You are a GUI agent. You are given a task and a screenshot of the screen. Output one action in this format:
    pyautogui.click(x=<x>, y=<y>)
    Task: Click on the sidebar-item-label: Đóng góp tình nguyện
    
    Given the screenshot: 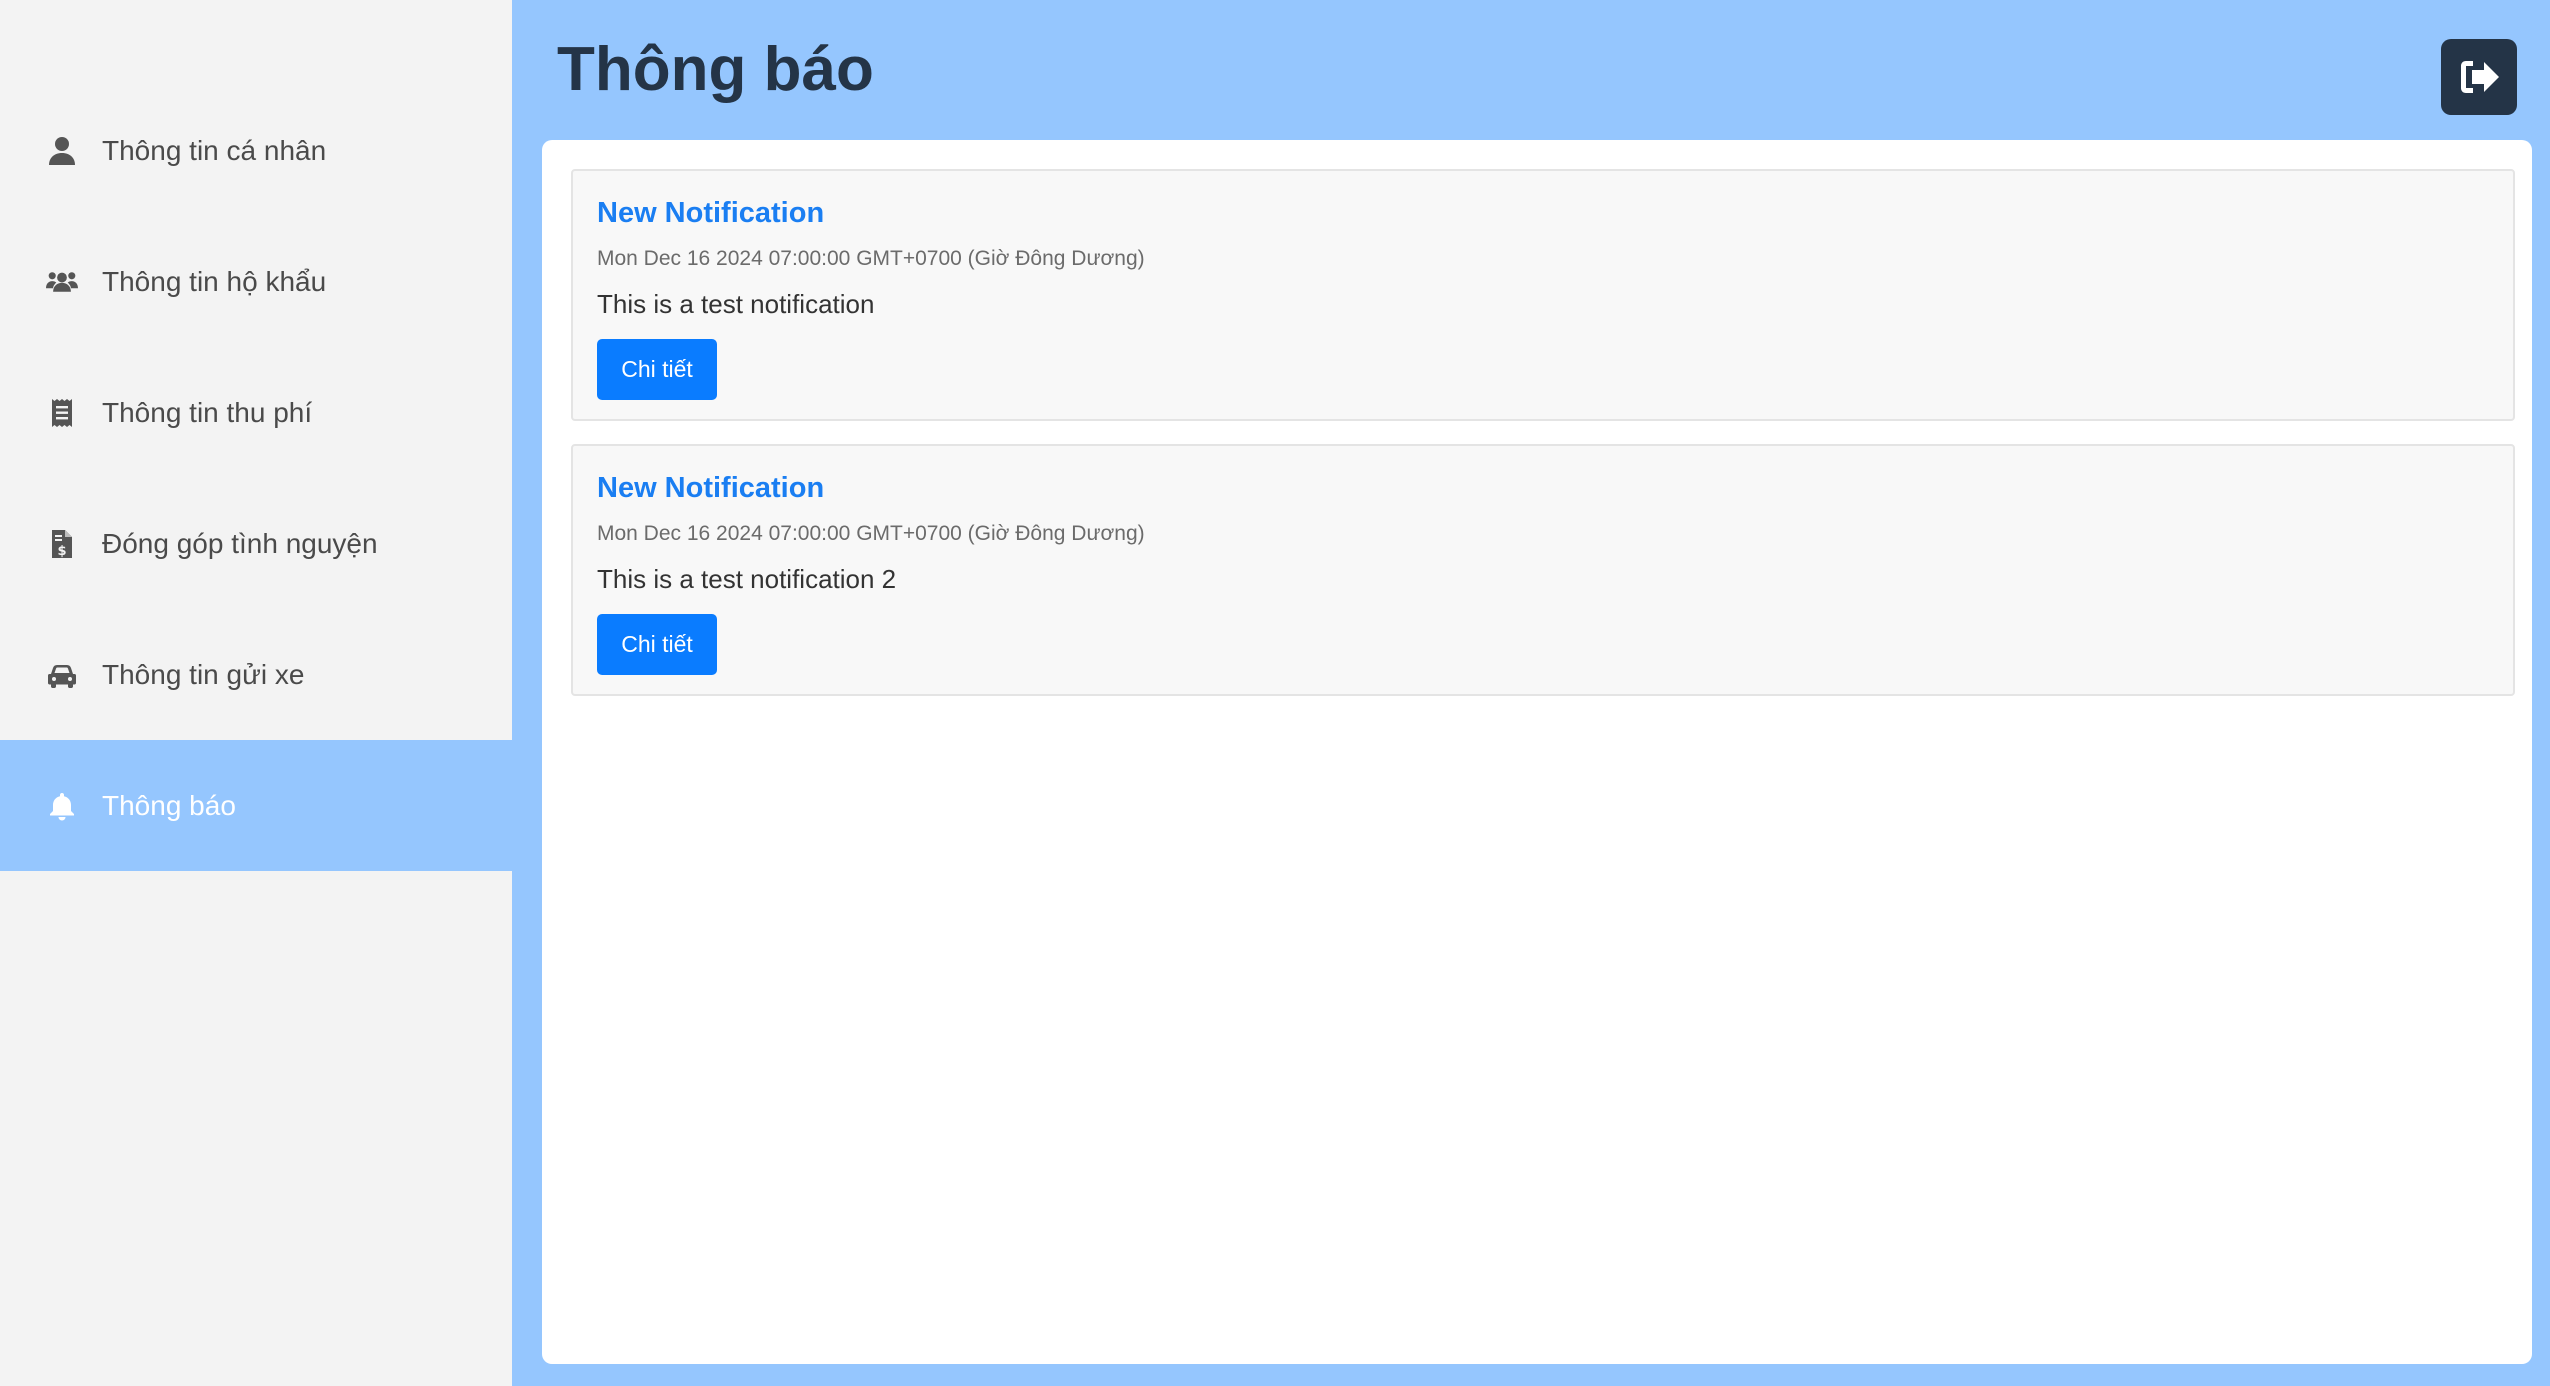 What is the action you would take?
    pyautogui.click(x=240, y=543)
    